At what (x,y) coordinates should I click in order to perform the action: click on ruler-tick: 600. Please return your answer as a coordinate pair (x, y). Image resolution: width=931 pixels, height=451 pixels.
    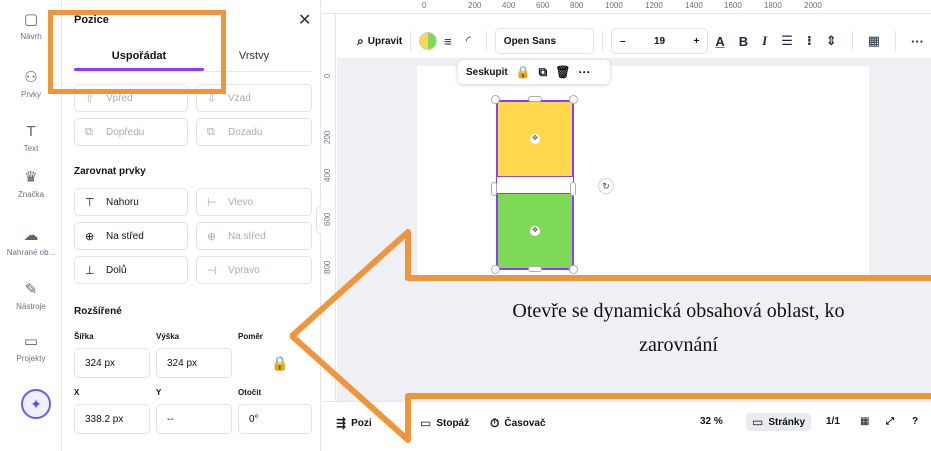
    Looking at the image, I should click on (327, 219).